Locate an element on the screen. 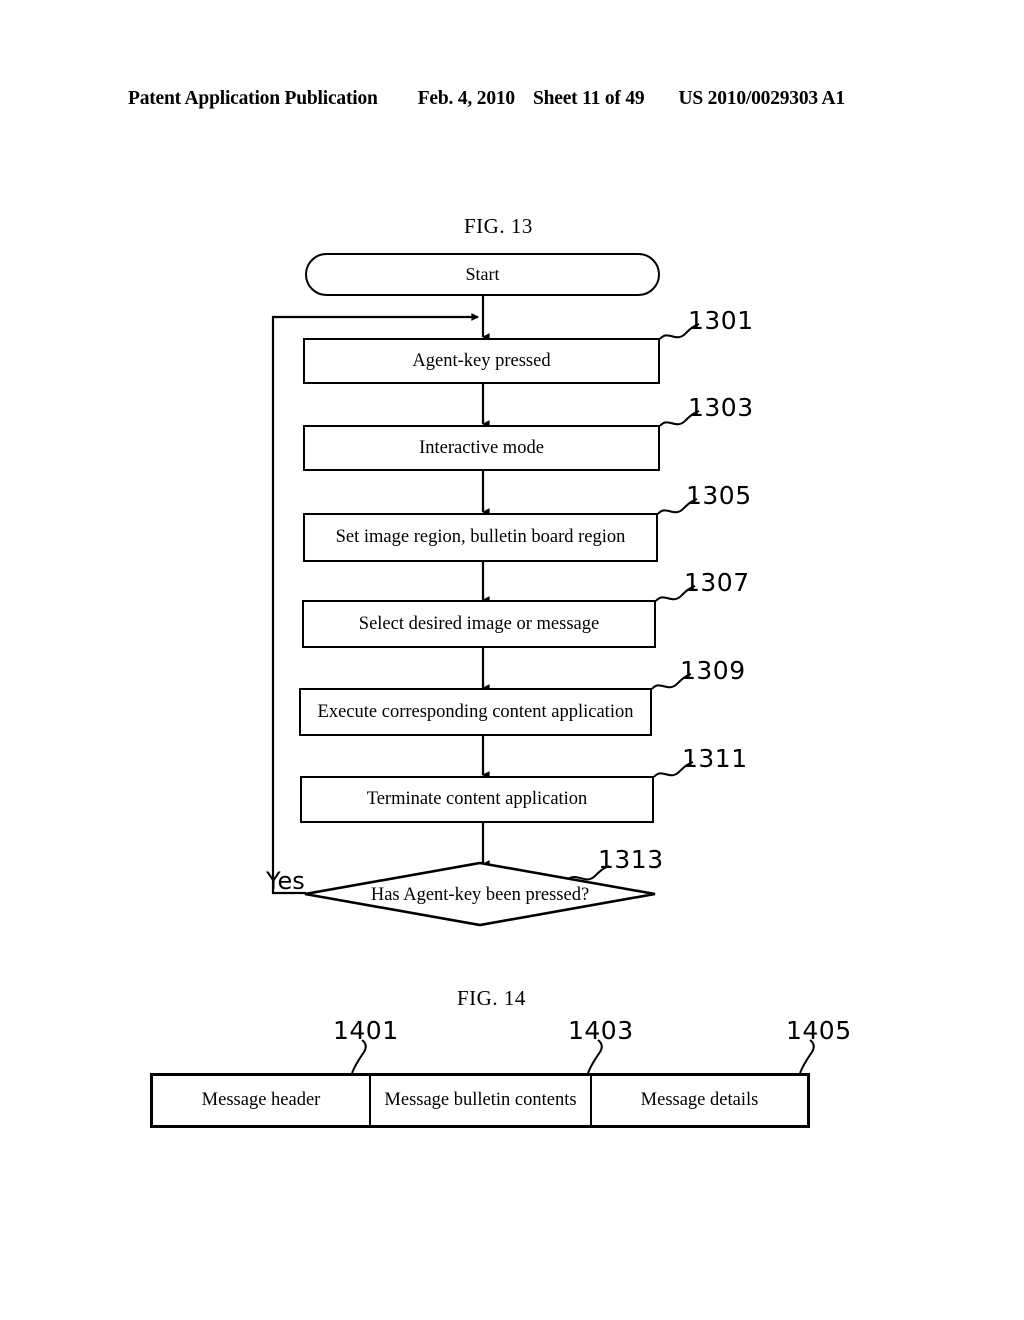  message-structure-cell-bulletin-contents: Message bulletin contents is located at coordinates (481, 1100).